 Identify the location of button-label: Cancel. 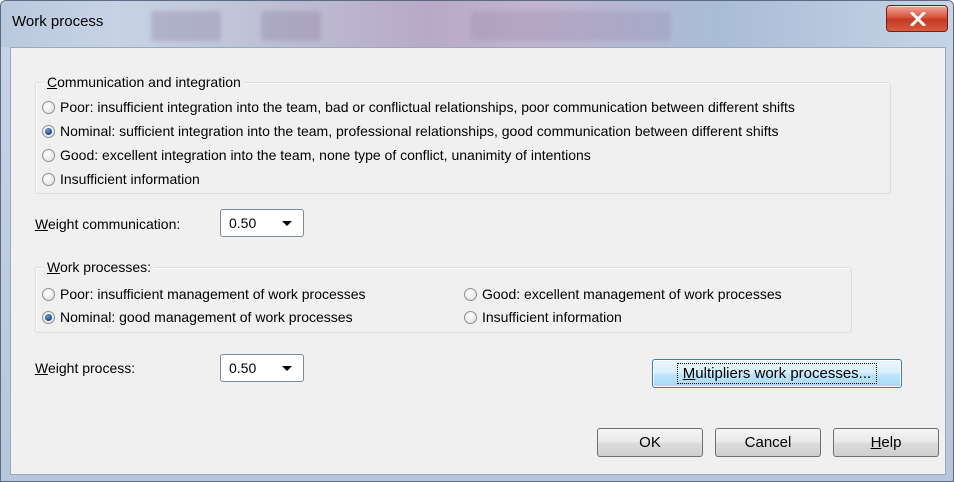
(768, 442).